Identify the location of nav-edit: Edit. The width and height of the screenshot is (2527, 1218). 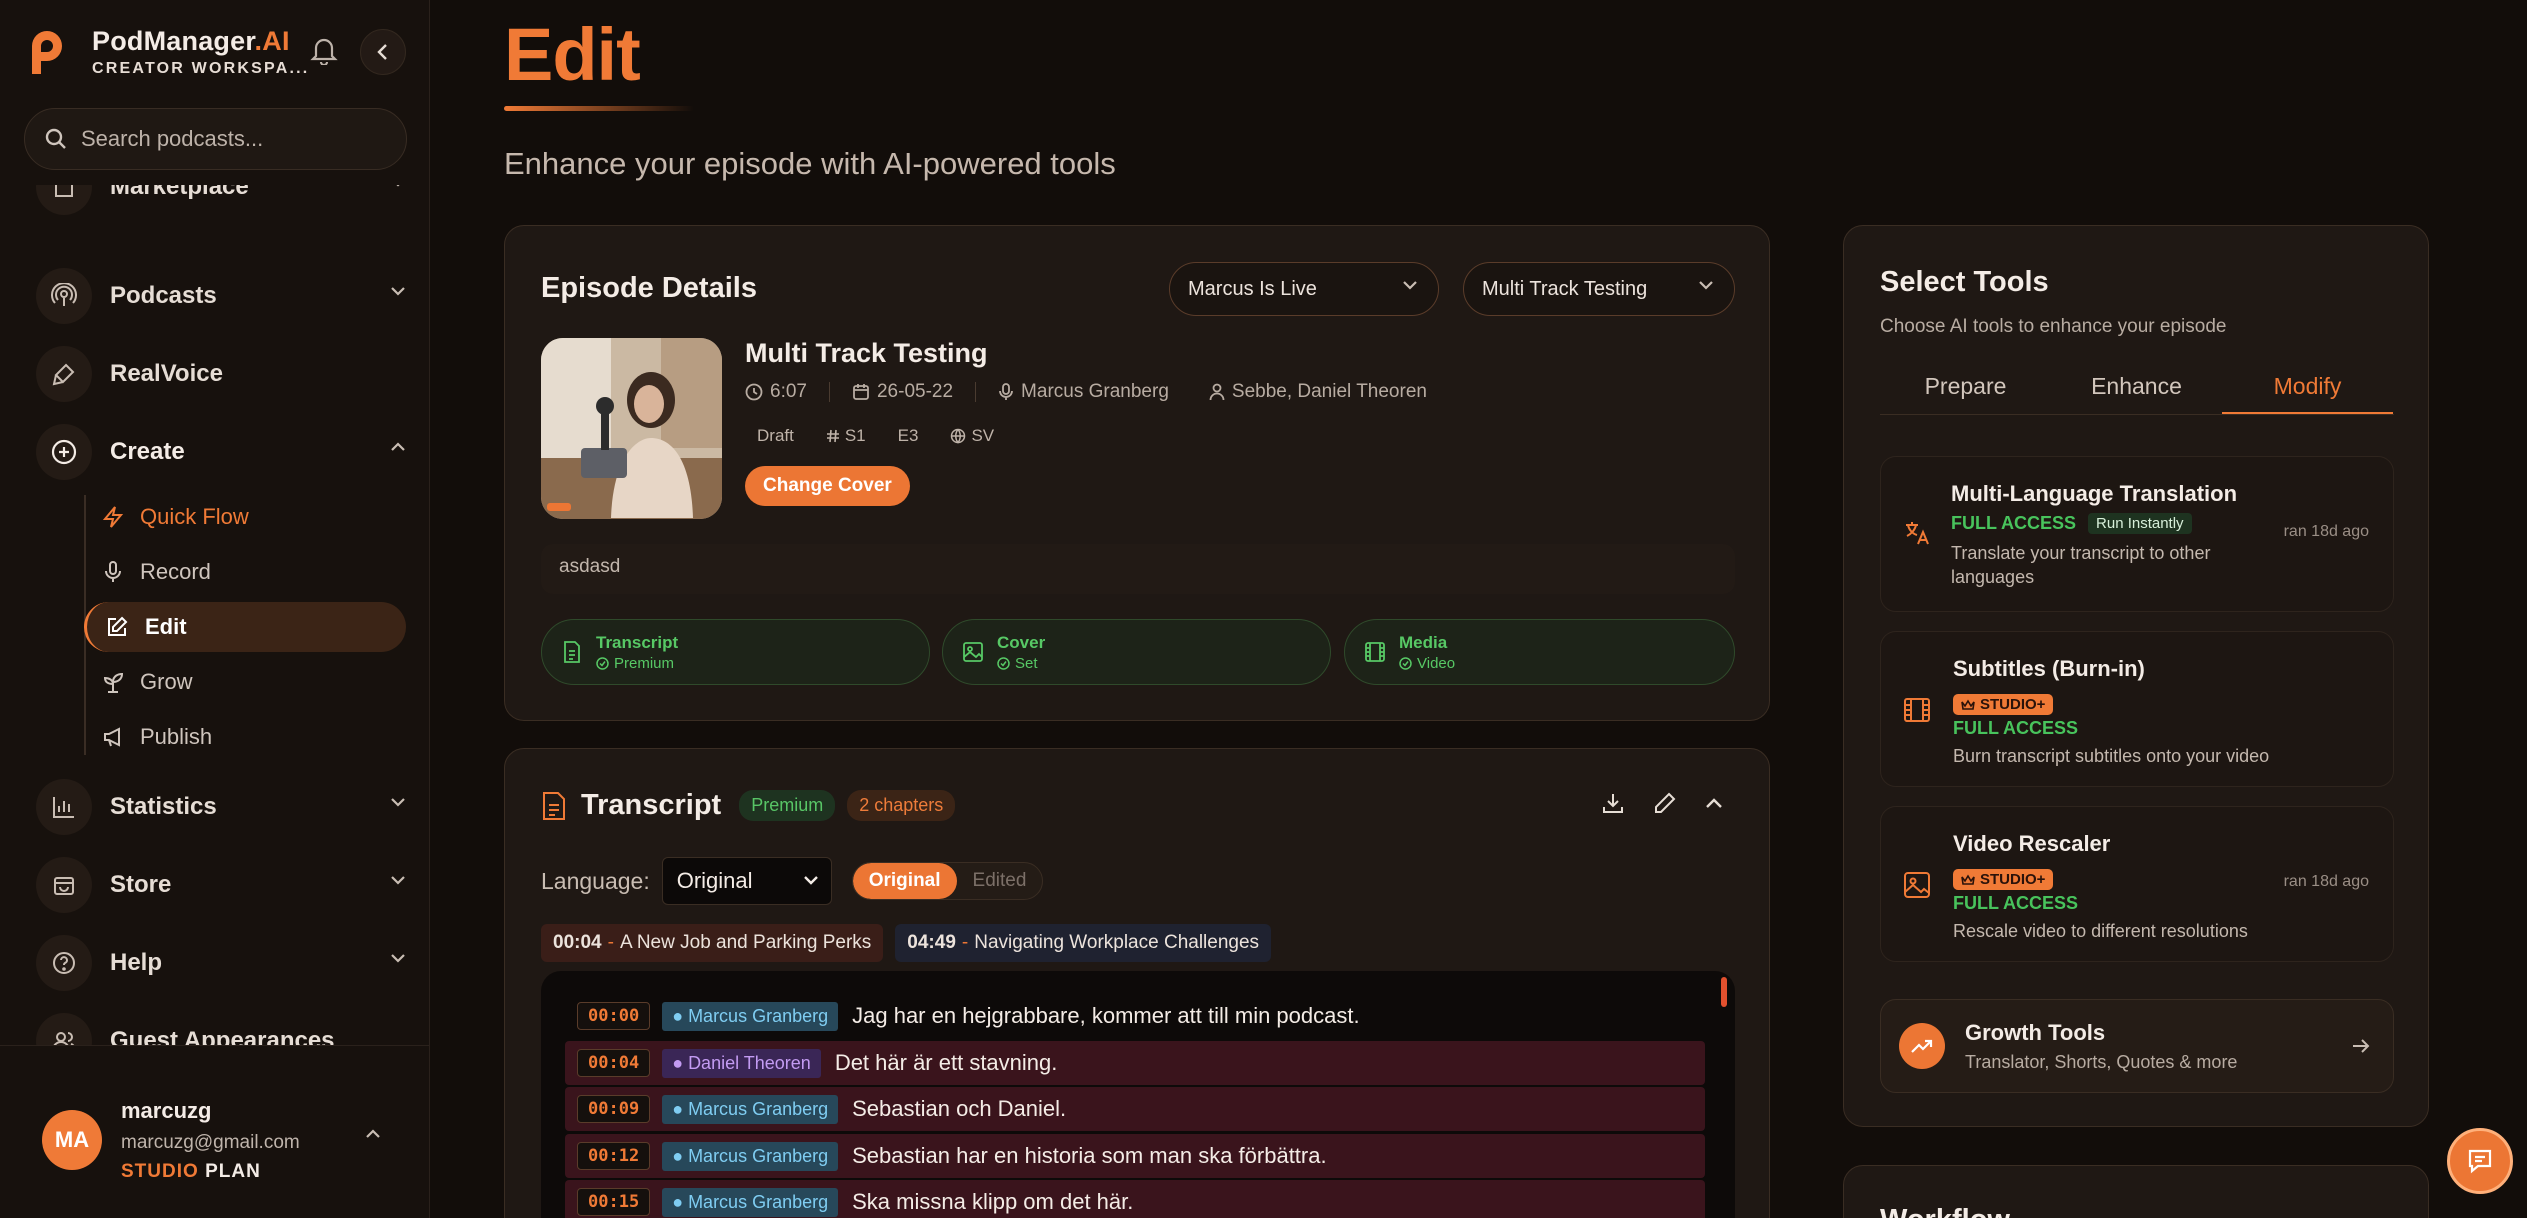
(245, 627).